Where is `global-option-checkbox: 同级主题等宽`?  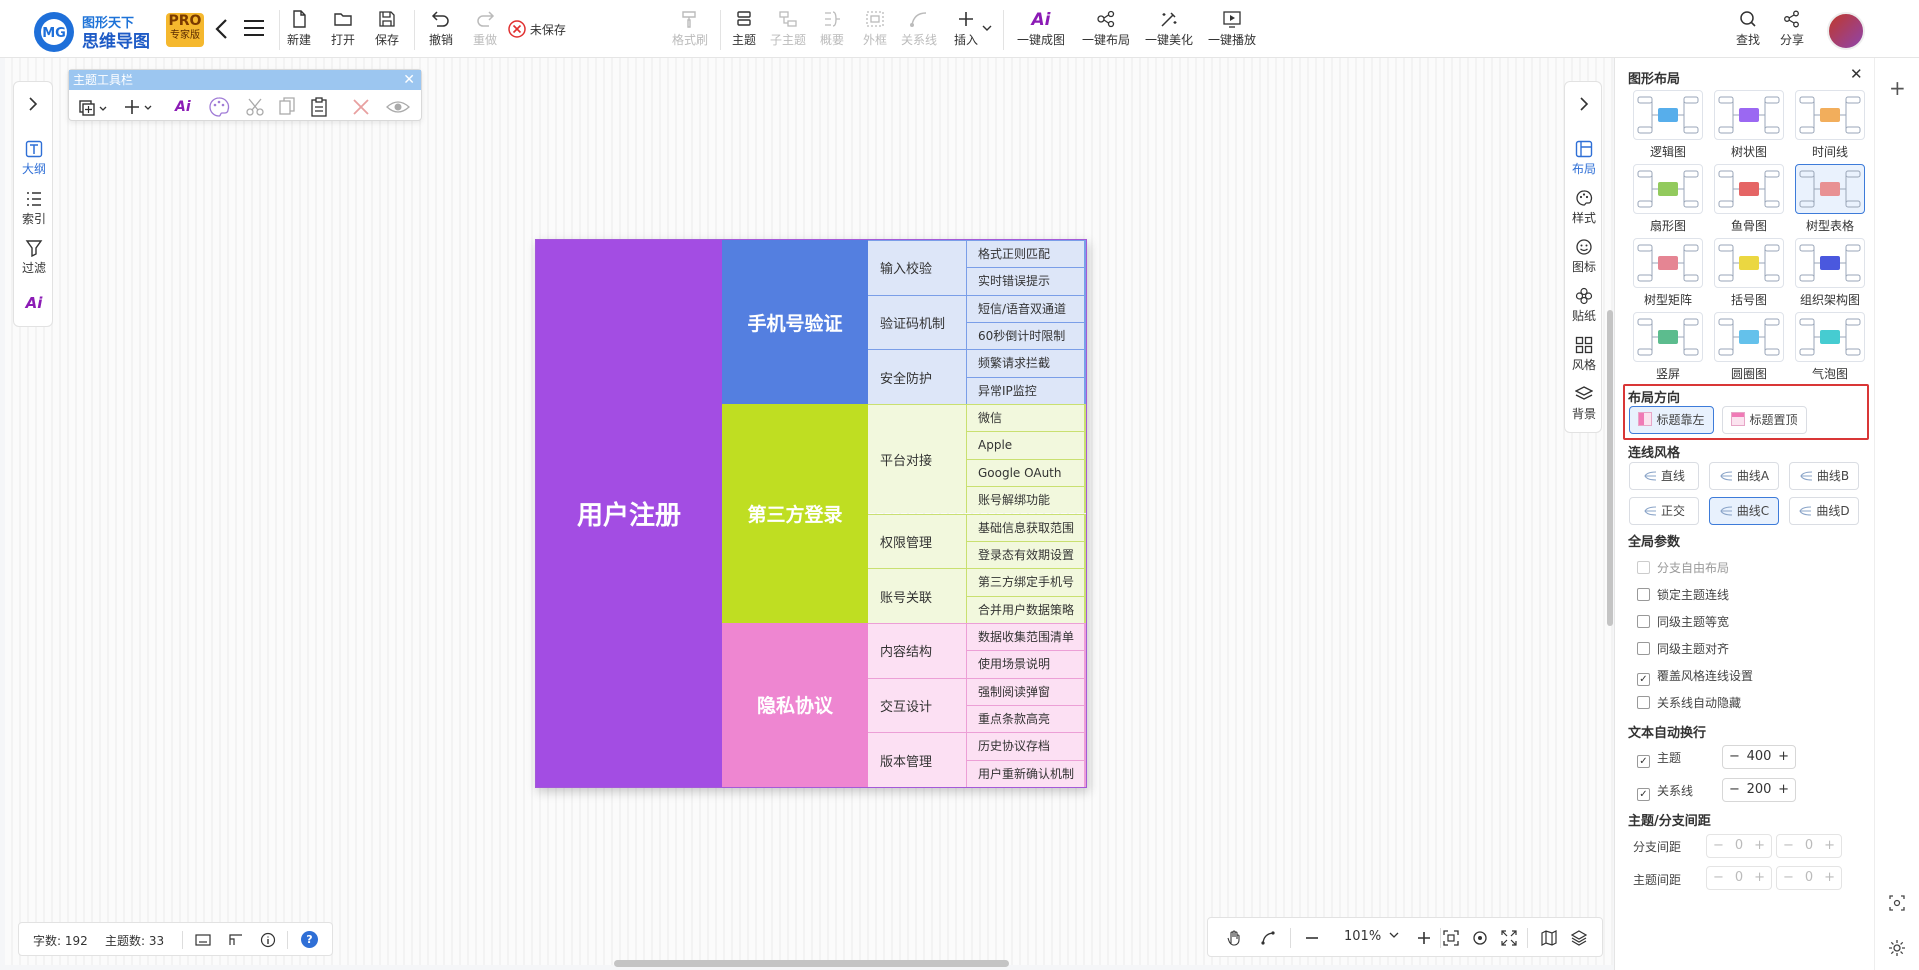
global-option-checkbox: 同级主题等宽 is located at coordinates (1683, 622).